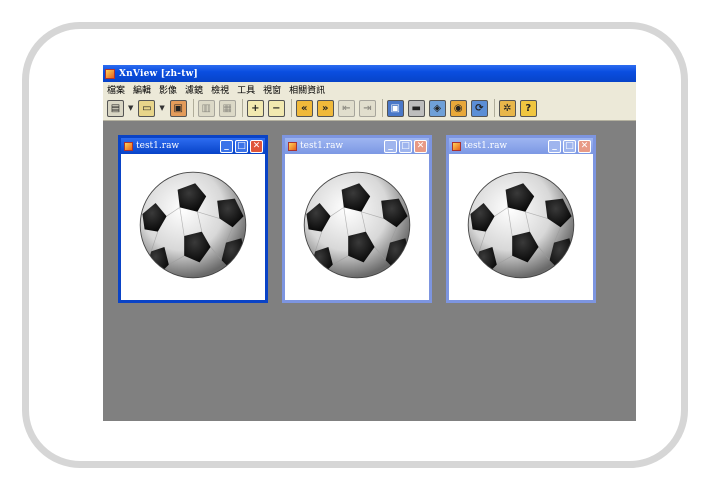  Describe the element at coordinates (246, 89) in the screenshot. I see `menu-tools: 工具` at that location.